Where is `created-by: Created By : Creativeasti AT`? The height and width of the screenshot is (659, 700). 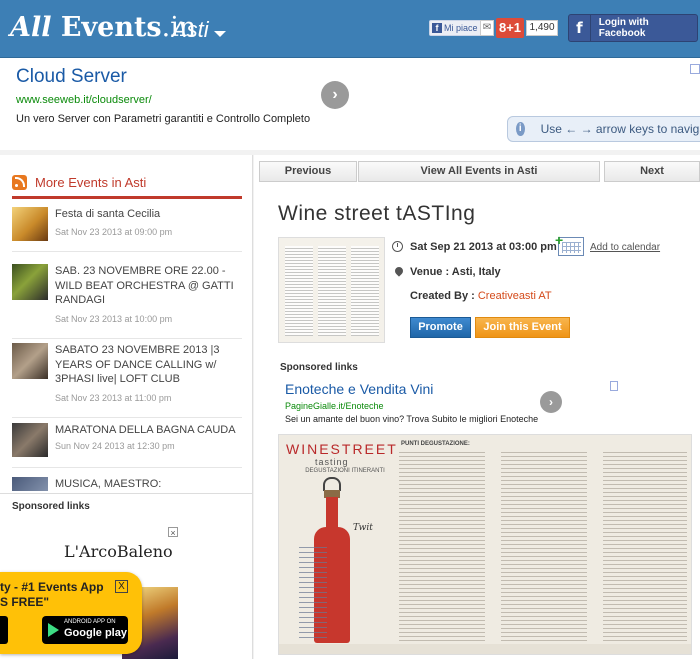 created-by: Created By : Creativeasti AT is located at coordinates (481, 296).